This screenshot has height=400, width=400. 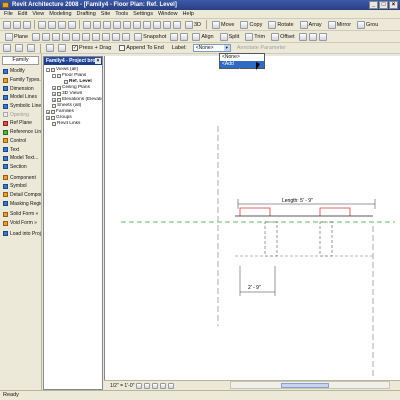 What do you see at coordinates (335, 211) in the screenshot?
I see `red-profile-right` at bounding box center [335, 211].